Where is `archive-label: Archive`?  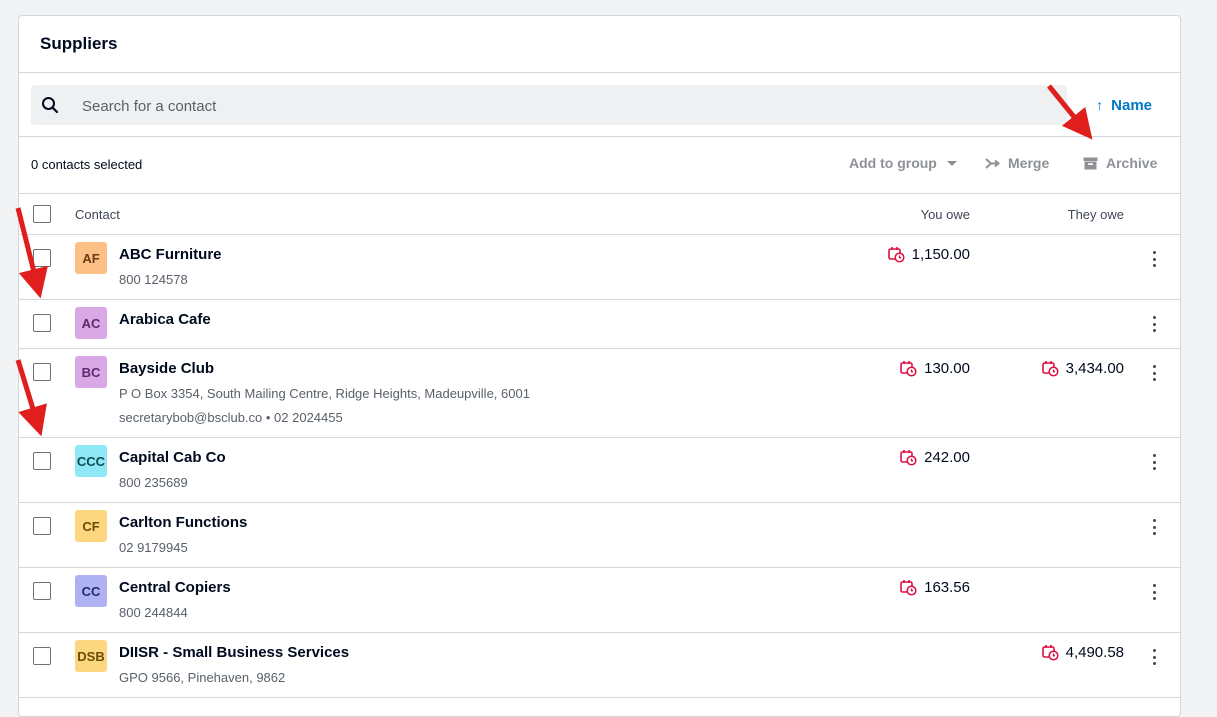 archive-label: Archive is located at coordinates (1132, 163).